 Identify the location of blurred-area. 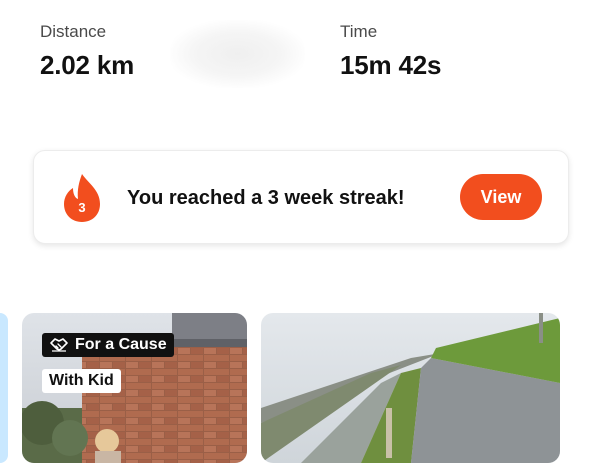
(237, 54).